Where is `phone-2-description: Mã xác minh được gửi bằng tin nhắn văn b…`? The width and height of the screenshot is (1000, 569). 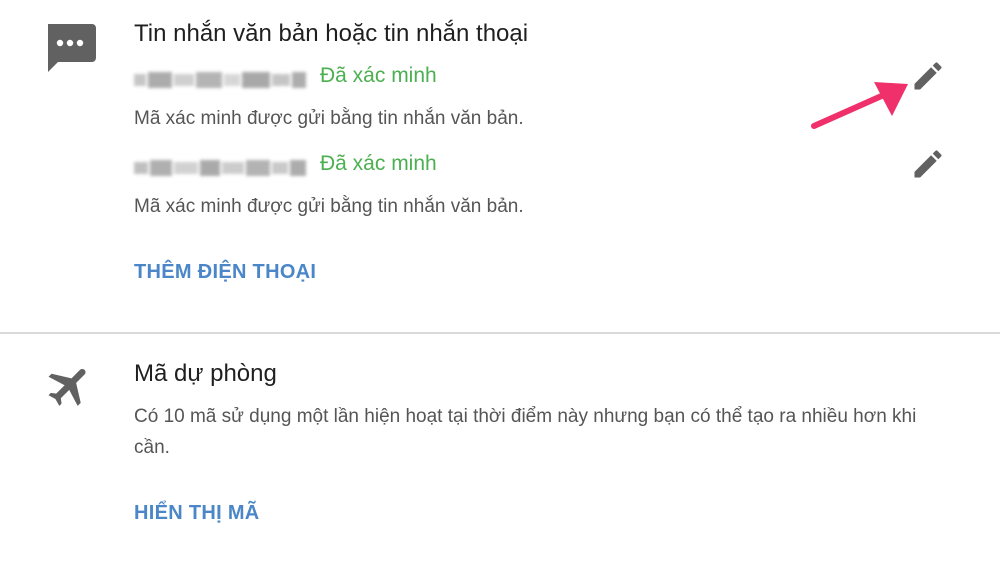 phone-2-description: Mã xác minh được gửi bằng tin nhắn văn b… is located at coordinates (329, 206).